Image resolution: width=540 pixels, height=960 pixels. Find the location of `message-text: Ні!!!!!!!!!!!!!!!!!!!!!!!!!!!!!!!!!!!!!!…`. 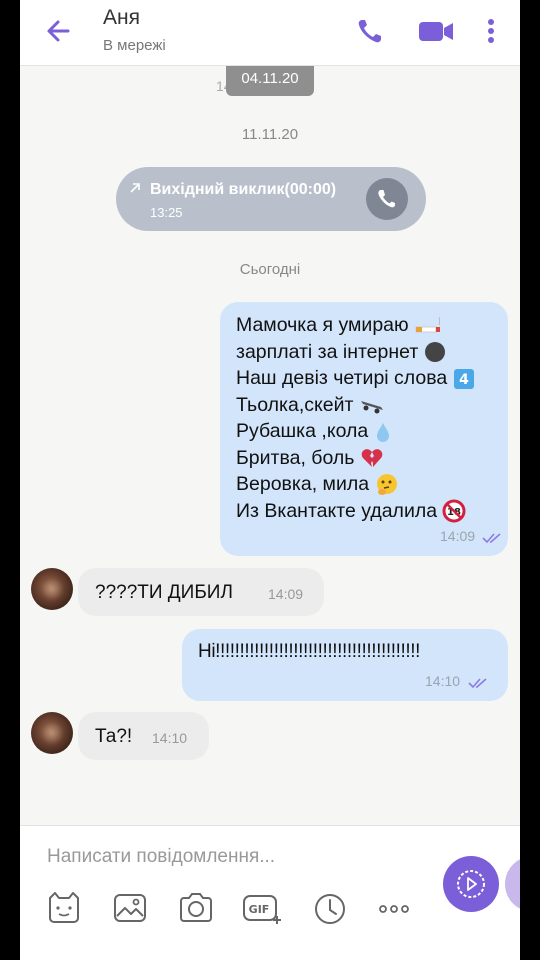

message-text: Ні!!!!!!!!!!!!!!!!!!!!!!!!!!!!!!!!!!!!!!… is located at coordinates (309, 651).